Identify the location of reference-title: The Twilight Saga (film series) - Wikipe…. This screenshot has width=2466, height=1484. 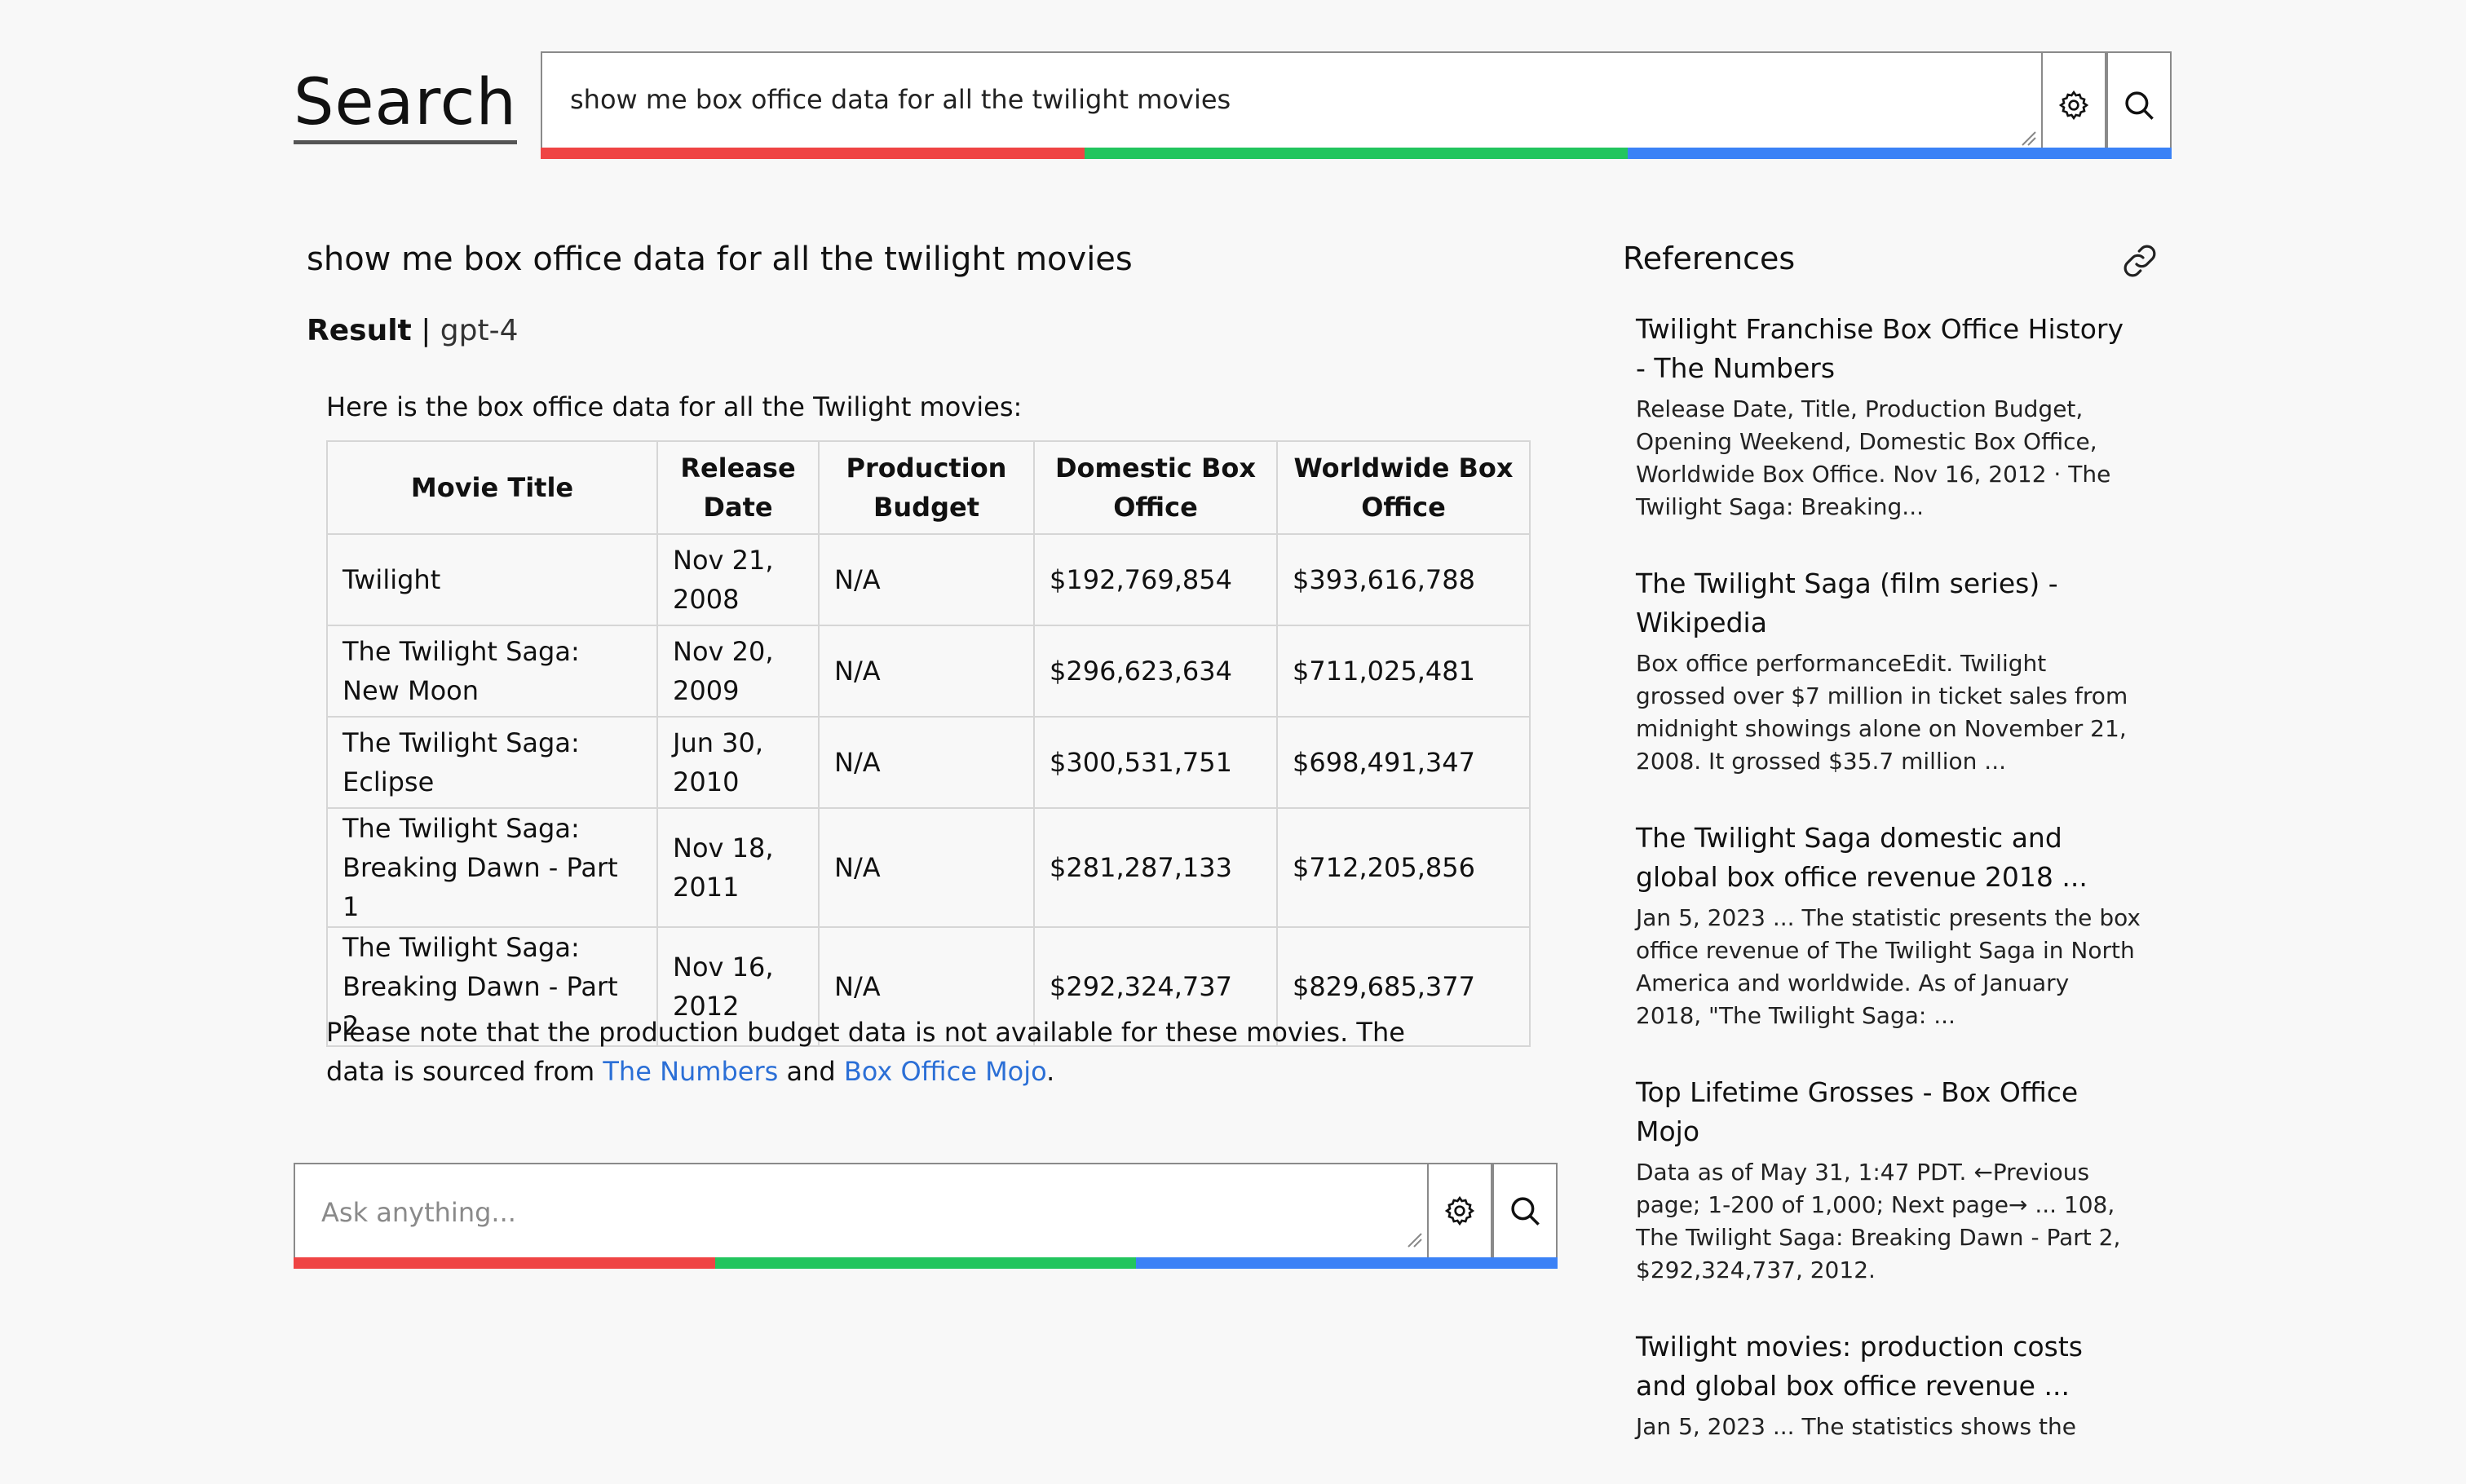
(1889, 603).